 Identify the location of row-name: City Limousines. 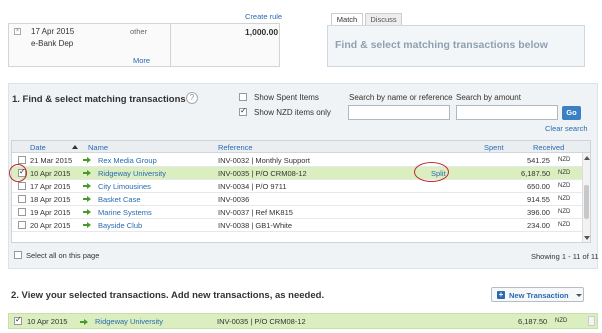
(124, 186).